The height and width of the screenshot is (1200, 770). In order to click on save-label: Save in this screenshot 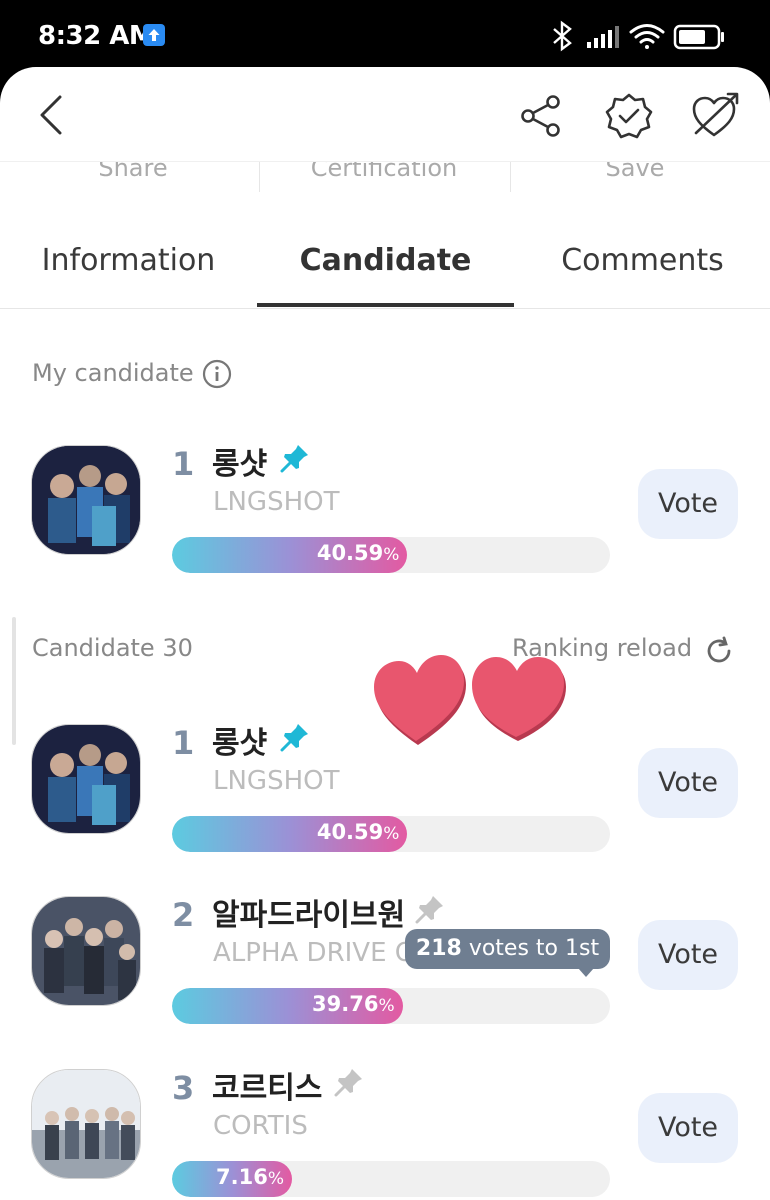, I will do `click(635, 172)`.